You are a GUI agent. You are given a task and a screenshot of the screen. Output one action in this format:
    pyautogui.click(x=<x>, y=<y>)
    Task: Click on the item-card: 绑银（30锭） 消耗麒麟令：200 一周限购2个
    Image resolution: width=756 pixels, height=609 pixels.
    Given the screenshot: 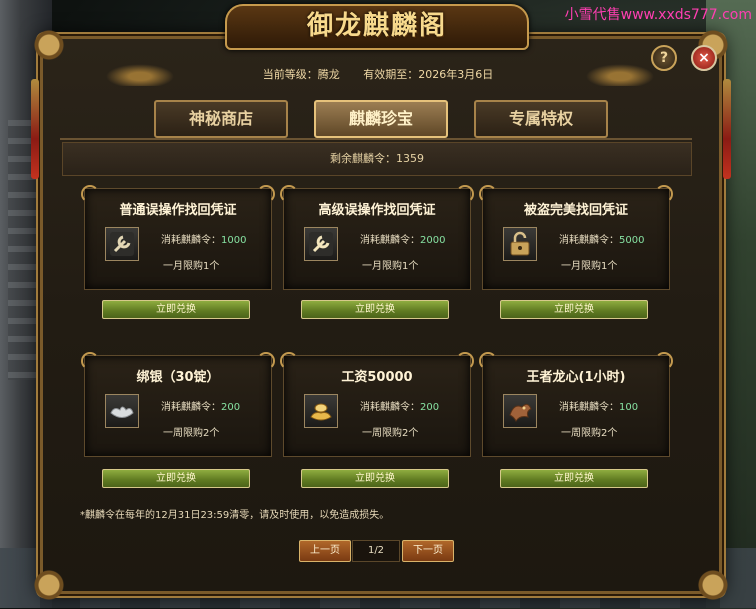 What is the action you would take?
    pyautogui.click(x=176, y=404)
    